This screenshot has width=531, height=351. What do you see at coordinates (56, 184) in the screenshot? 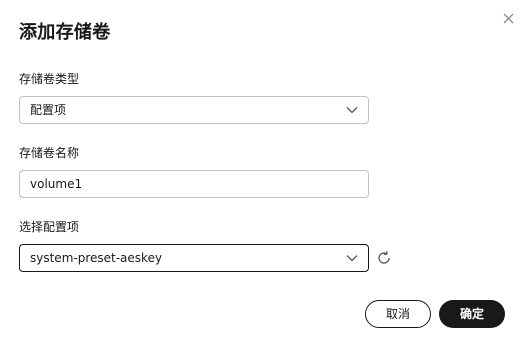
I see `volume-name-value: volume1` at bounding box center [56, 184].